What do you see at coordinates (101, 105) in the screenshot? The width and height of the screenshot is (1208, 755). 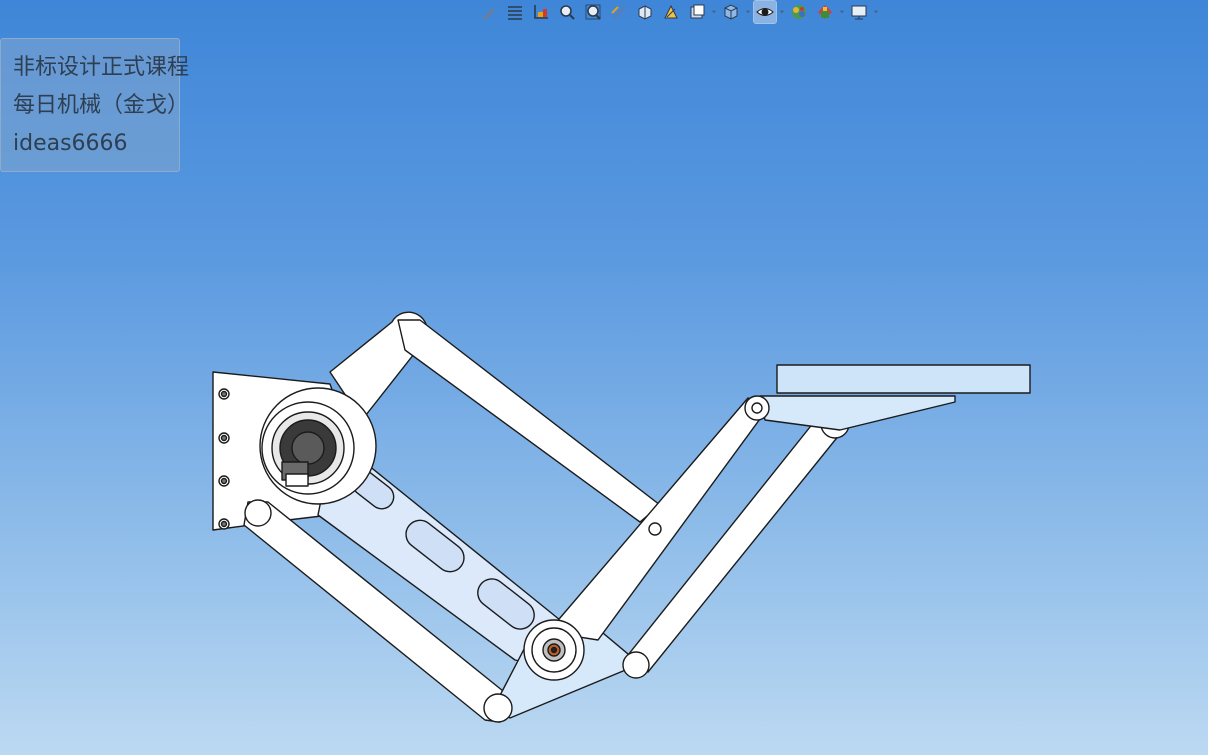 I see `watermark-author: 每日机械（金戈）` at bounding box center [101, 105].